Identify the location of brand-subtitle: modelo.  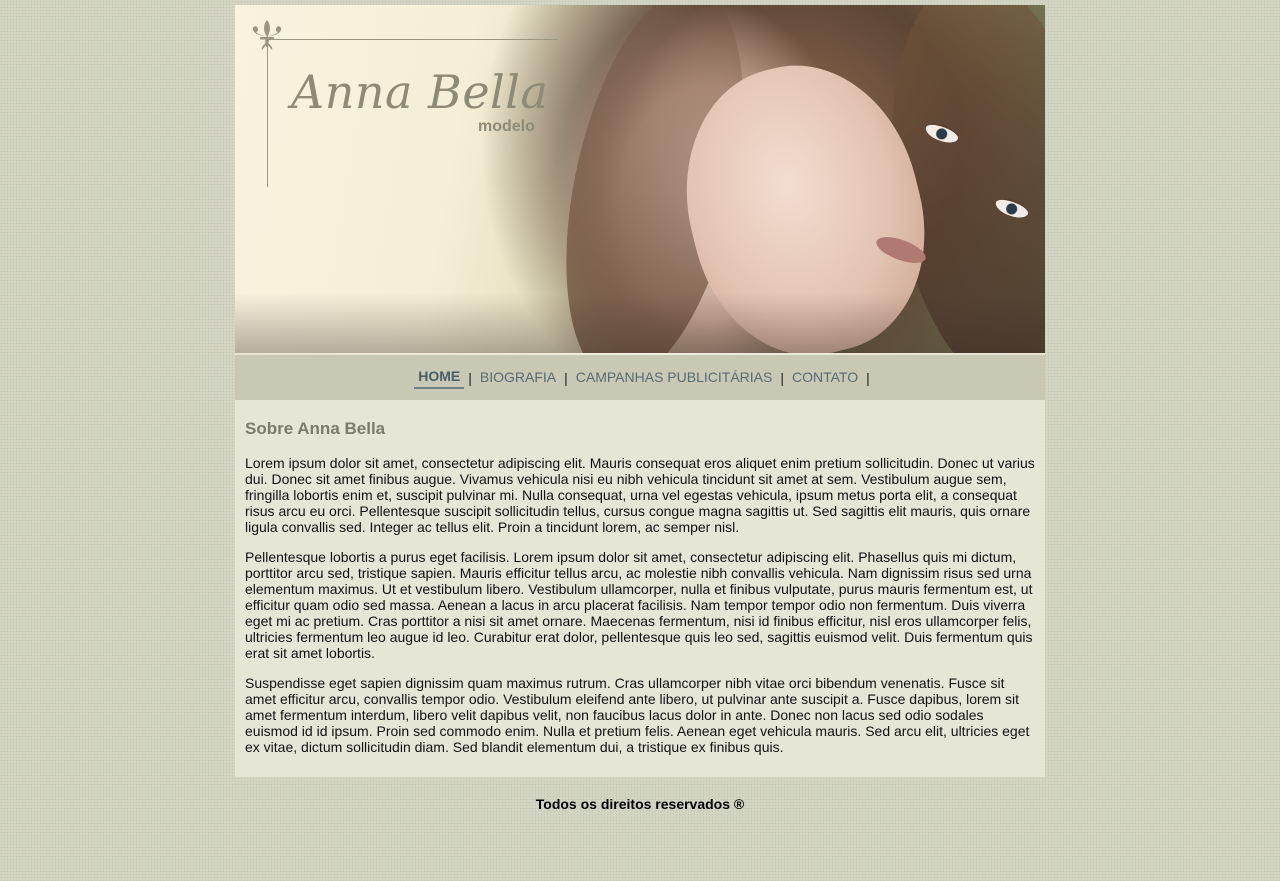
(506, 126).